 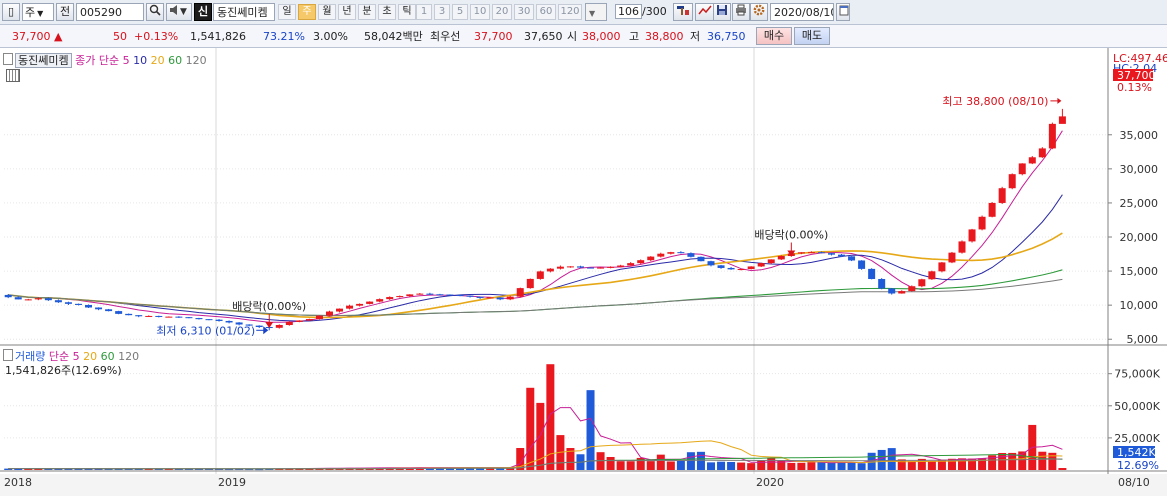 What do you see at coordinates (546, 12) in the screenshot?
I see `interval-60: 60` at bounding box center [546, 12].